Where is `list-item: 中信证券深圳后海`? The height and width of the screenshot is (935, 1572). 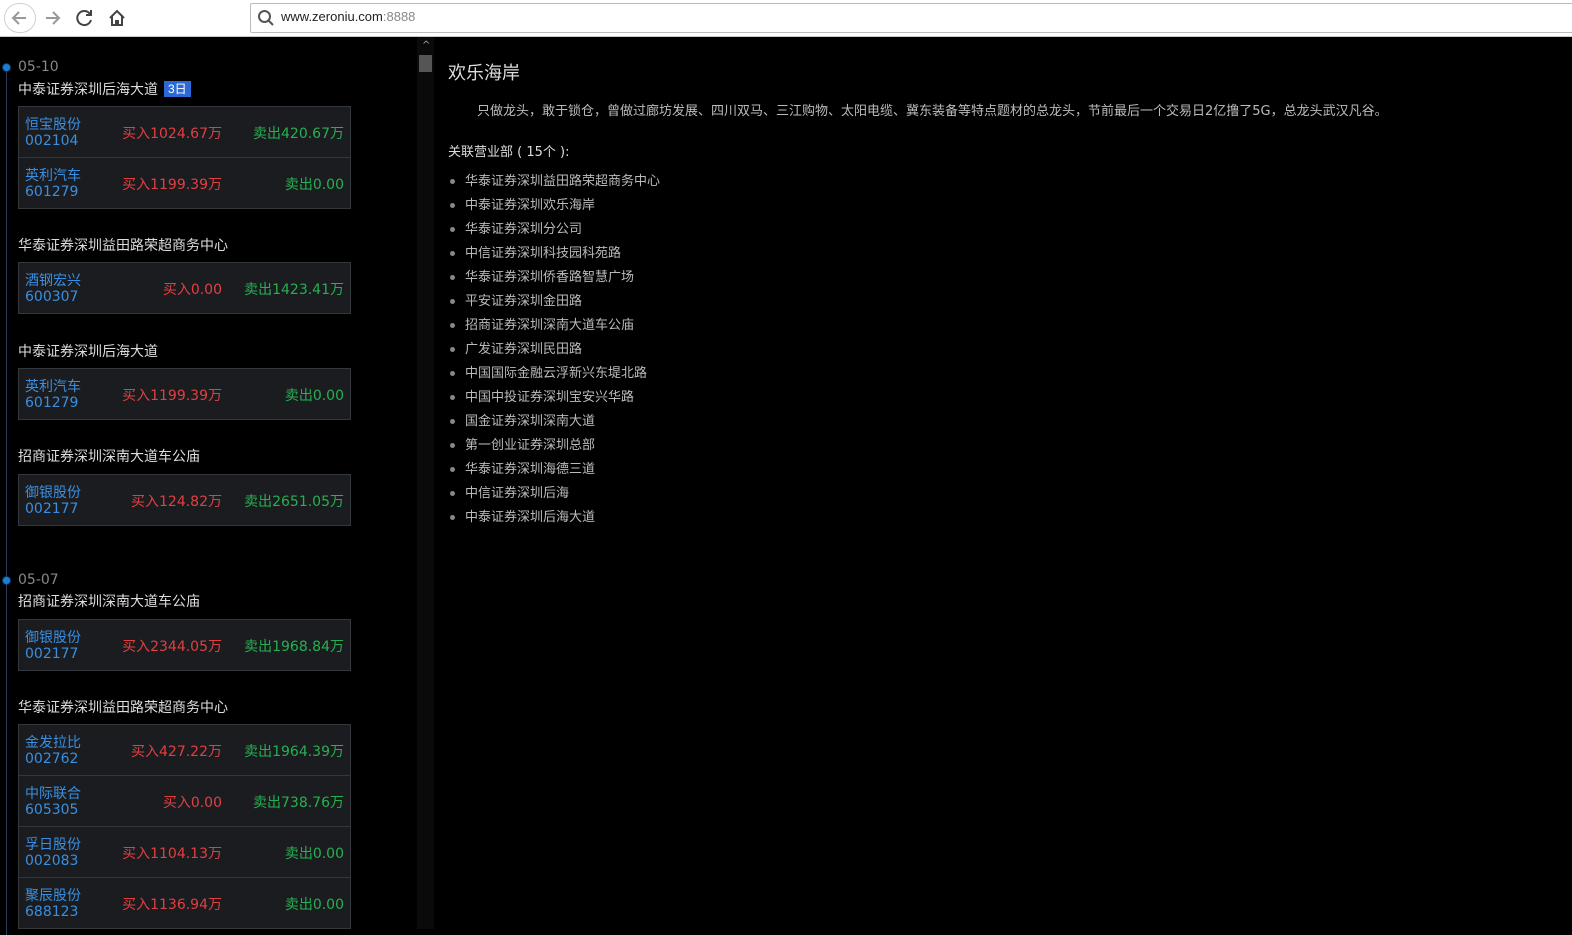
list-item: 中信证券深圳后海 is located at coordinates (554, 497).